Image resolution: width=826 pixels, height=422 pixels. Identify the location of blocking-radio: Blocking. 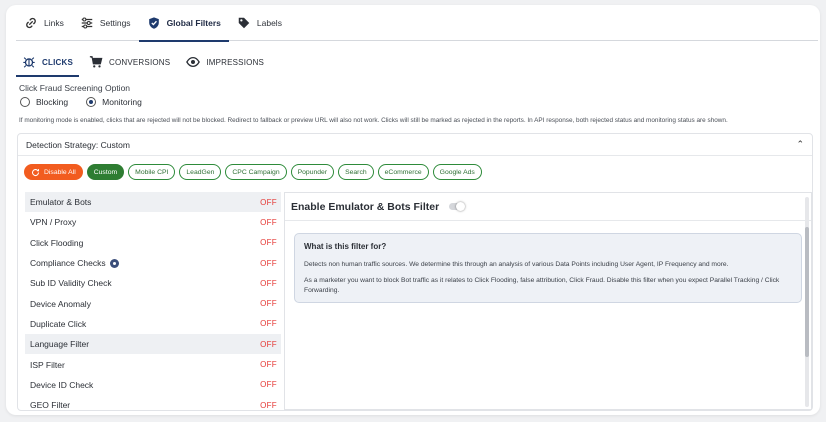
(44, 102).